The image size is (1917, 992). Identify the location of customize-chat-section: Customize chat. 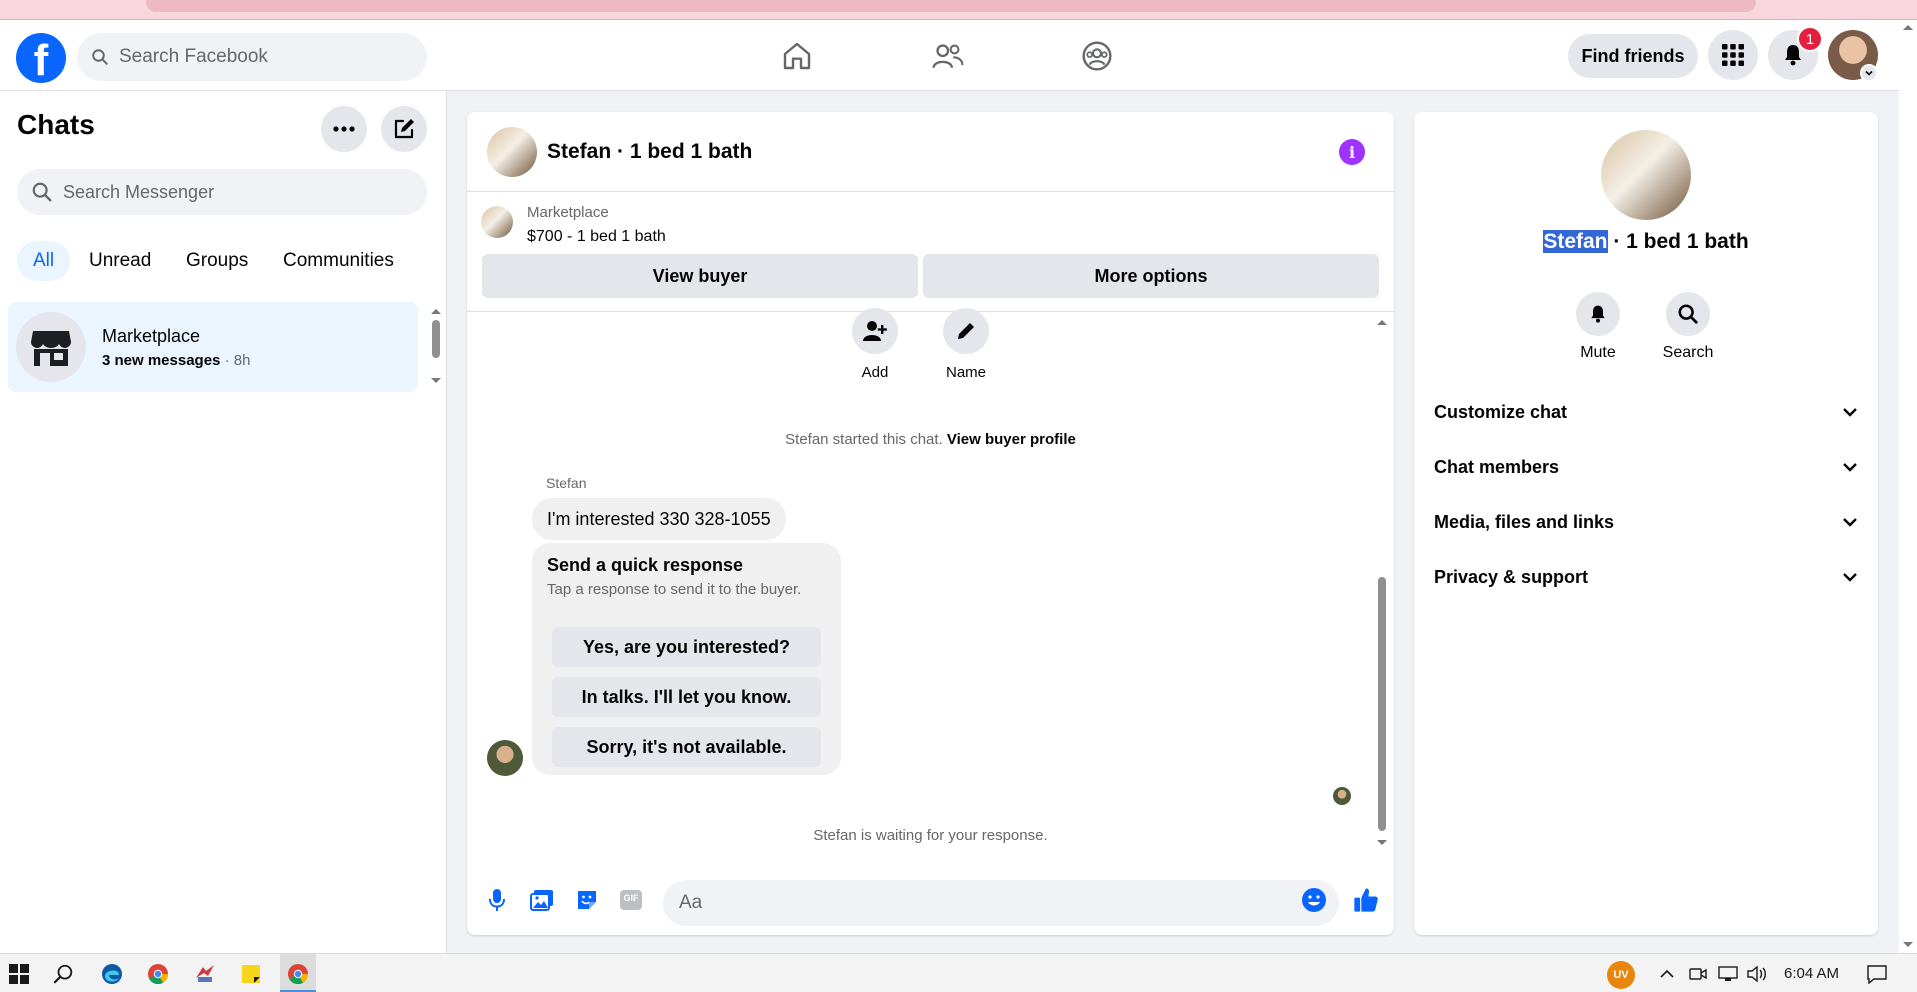
(1646, 412).